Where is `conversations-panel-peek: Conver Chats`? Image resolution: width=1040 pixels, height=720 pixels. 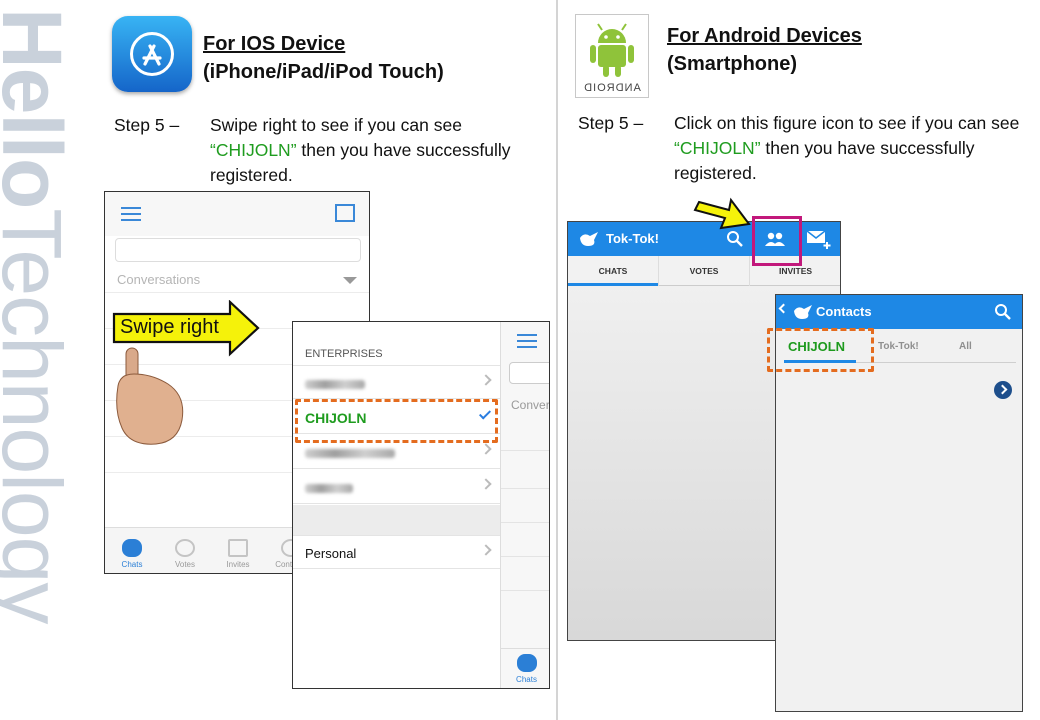
conversations-panel-peek: Conver Chats is located at coordinates (525, 505).